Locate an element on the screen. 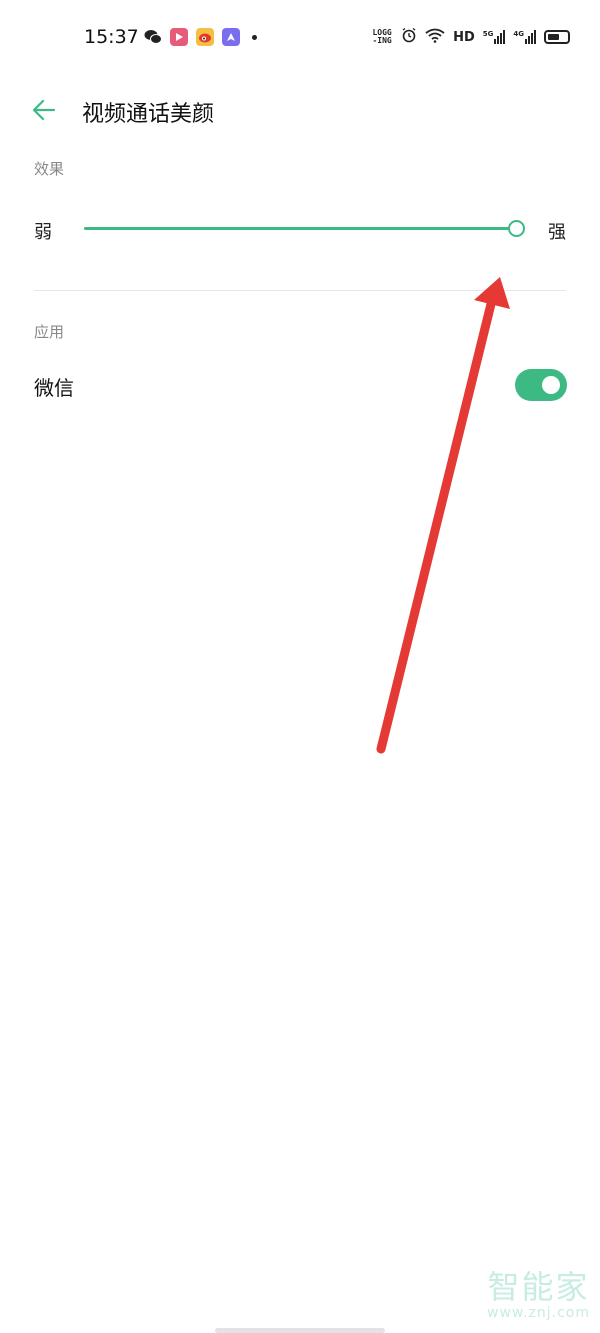  app-icon is located at coordinates (231, 37).